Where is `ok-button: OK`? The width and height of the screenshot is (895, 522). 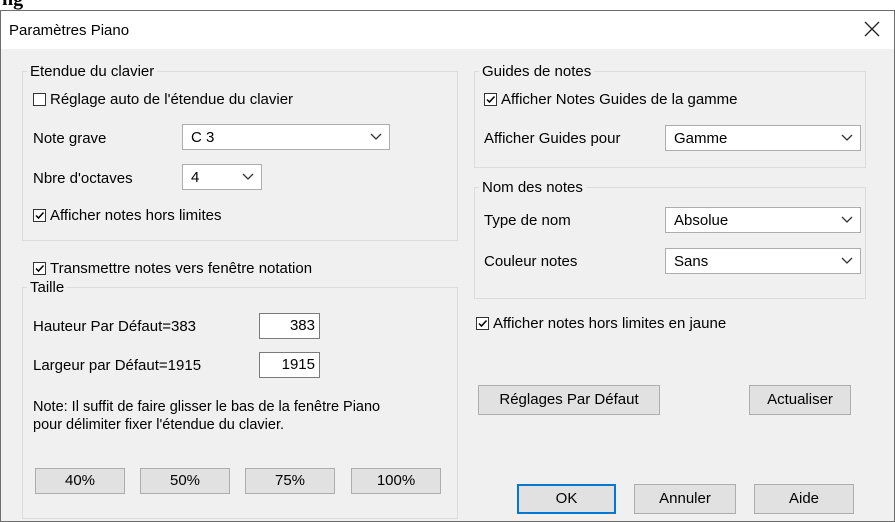
ok-button: OK is located at coordinates (566, 499).